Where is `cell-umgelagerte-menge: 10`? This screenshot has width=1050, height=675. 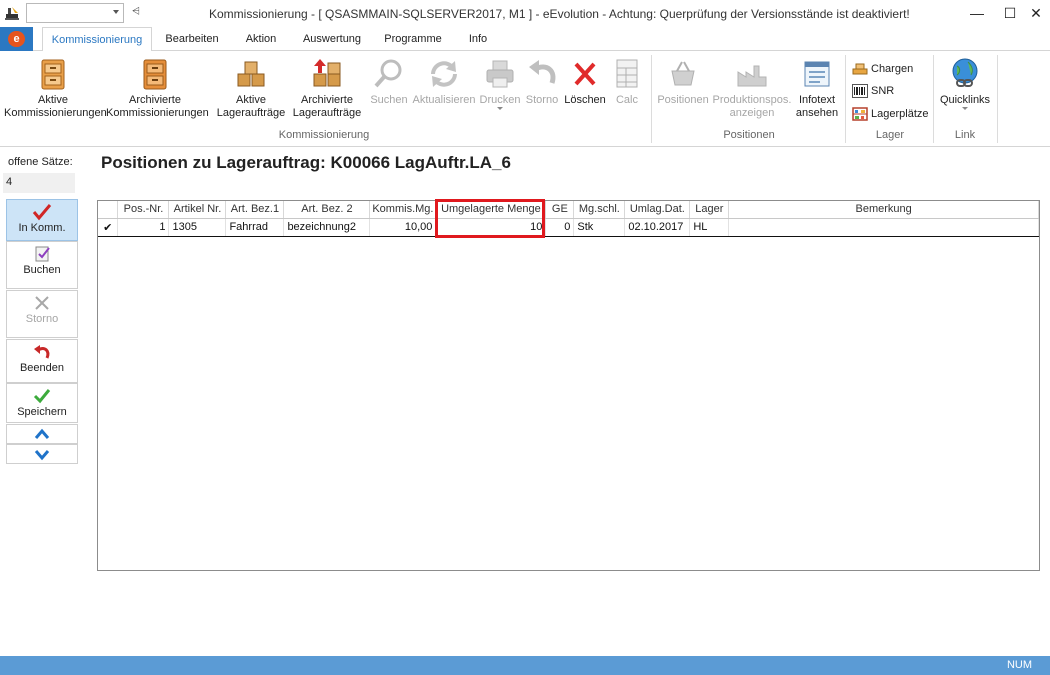
cell-umgelagerte-menge: 10 is located at coordinates (491, 227).